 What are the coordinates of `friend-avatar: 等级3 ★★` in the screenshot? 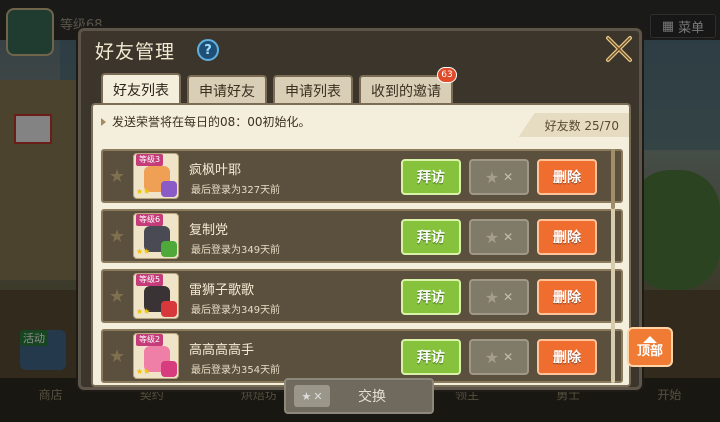 It's located at (156, 176).